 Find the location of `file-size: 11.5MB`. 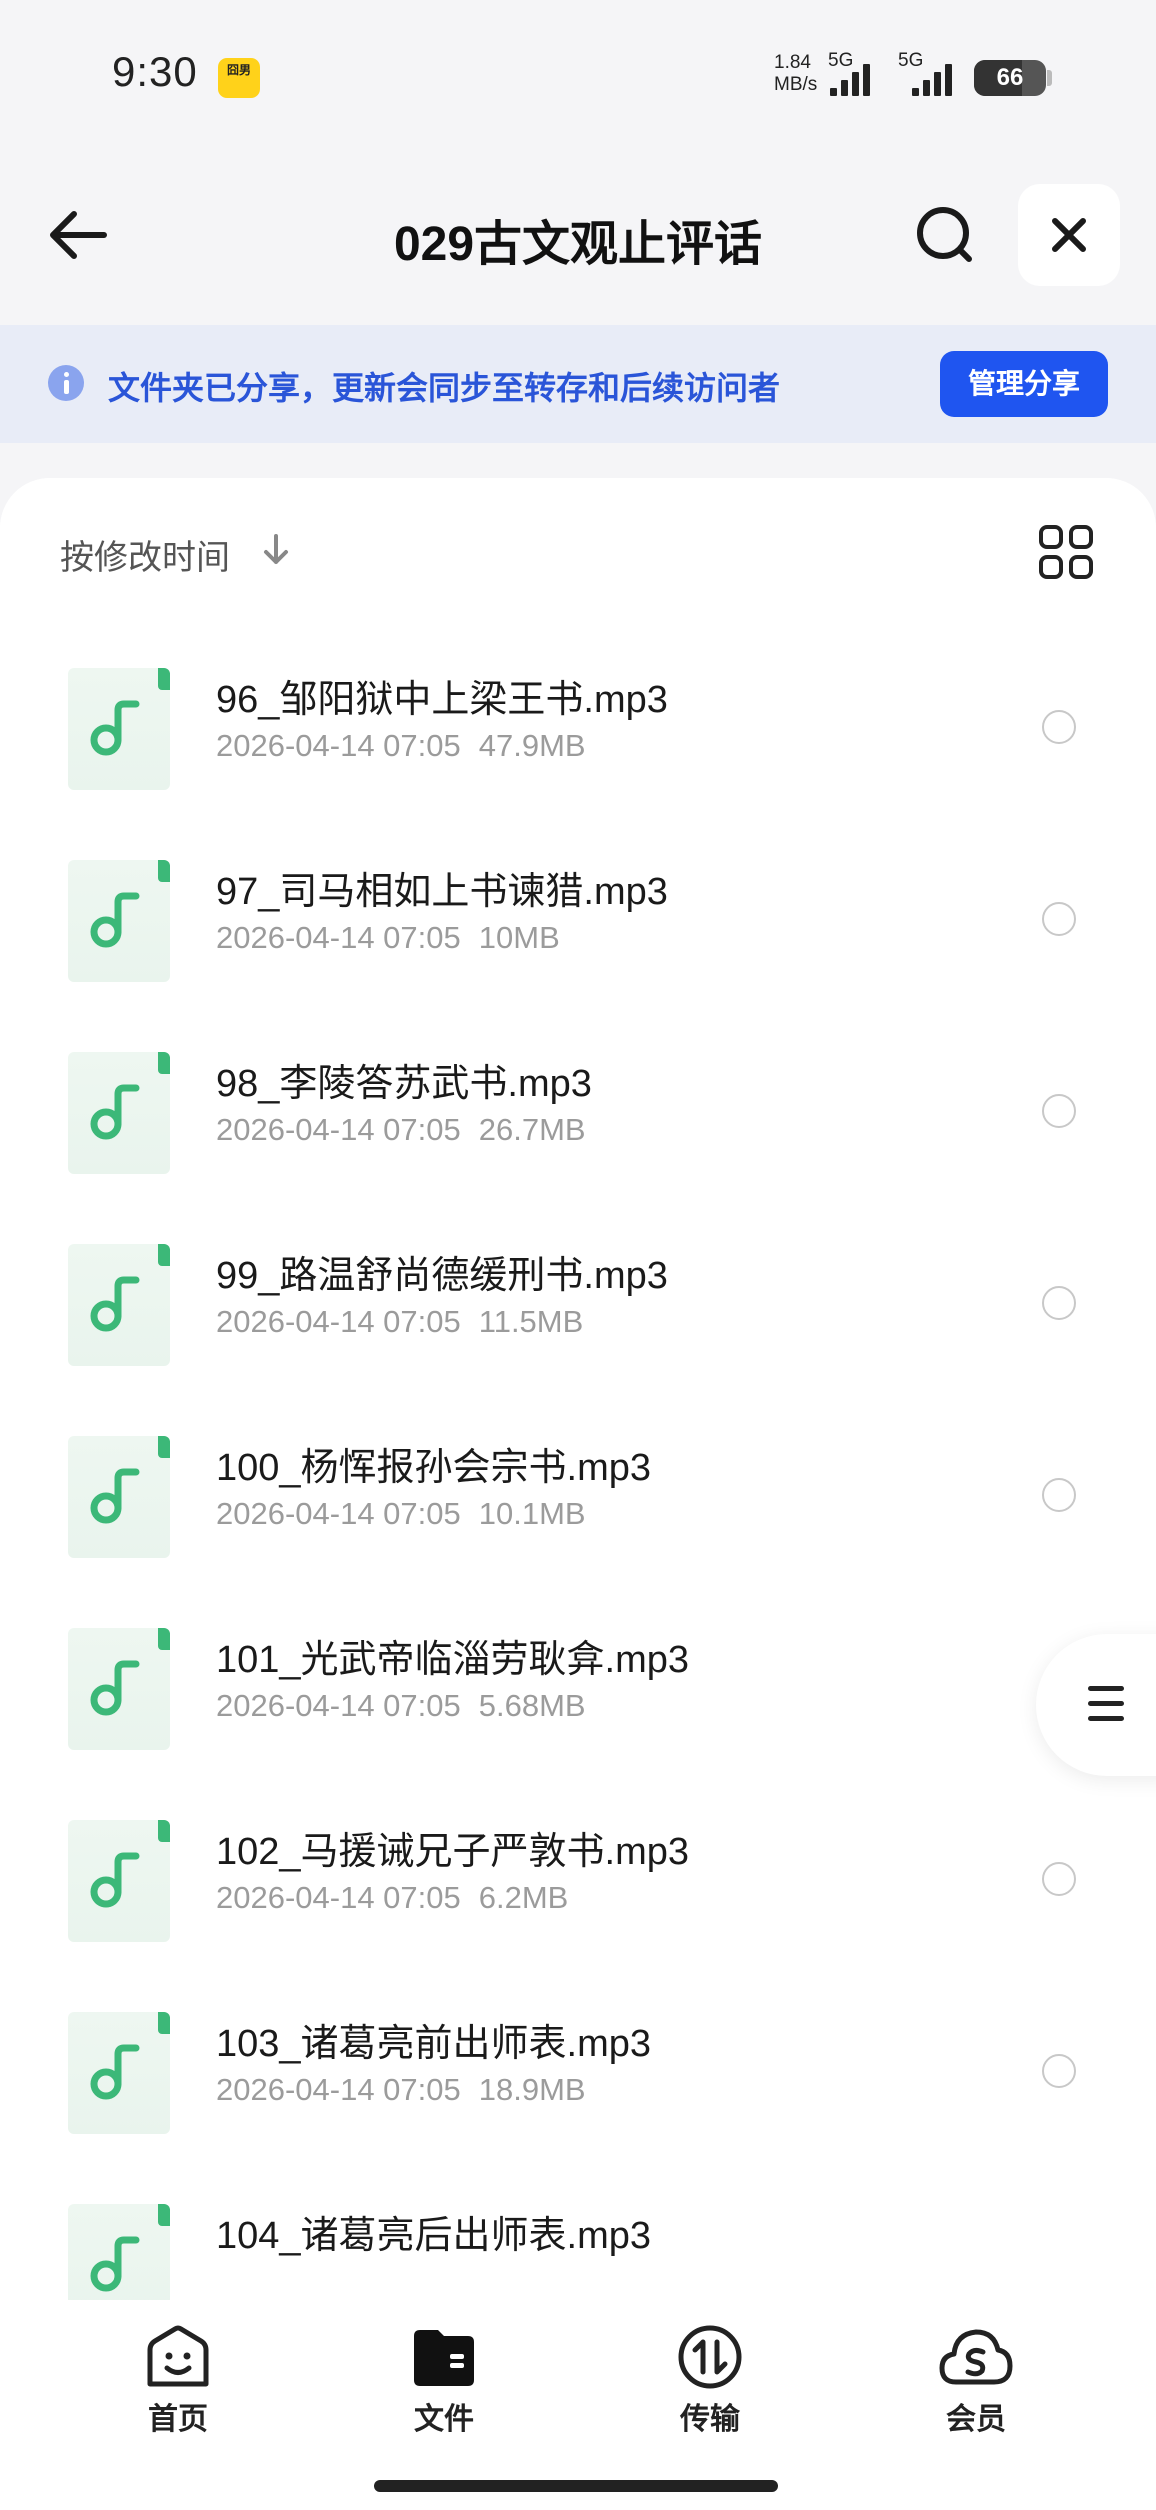

file-size: 11.5MB is located at coordinates (531, 1321).